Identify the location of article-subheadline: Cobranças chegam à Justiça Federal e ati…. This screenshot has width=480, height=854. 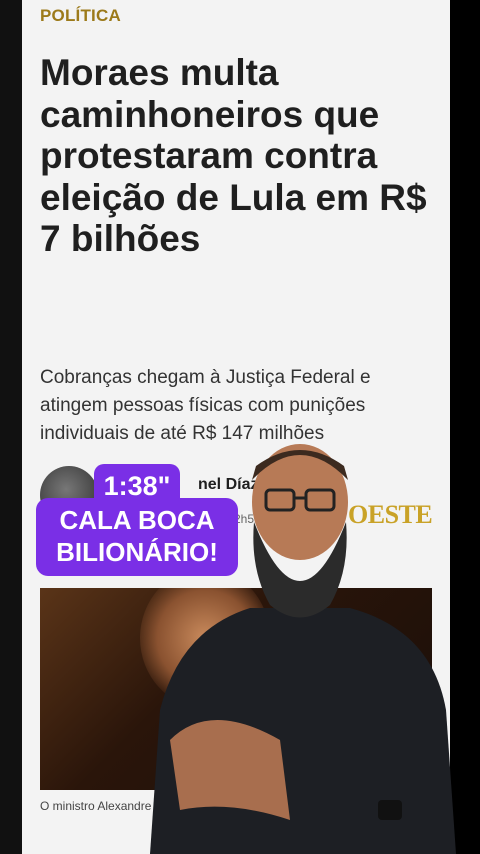
(205, 405).